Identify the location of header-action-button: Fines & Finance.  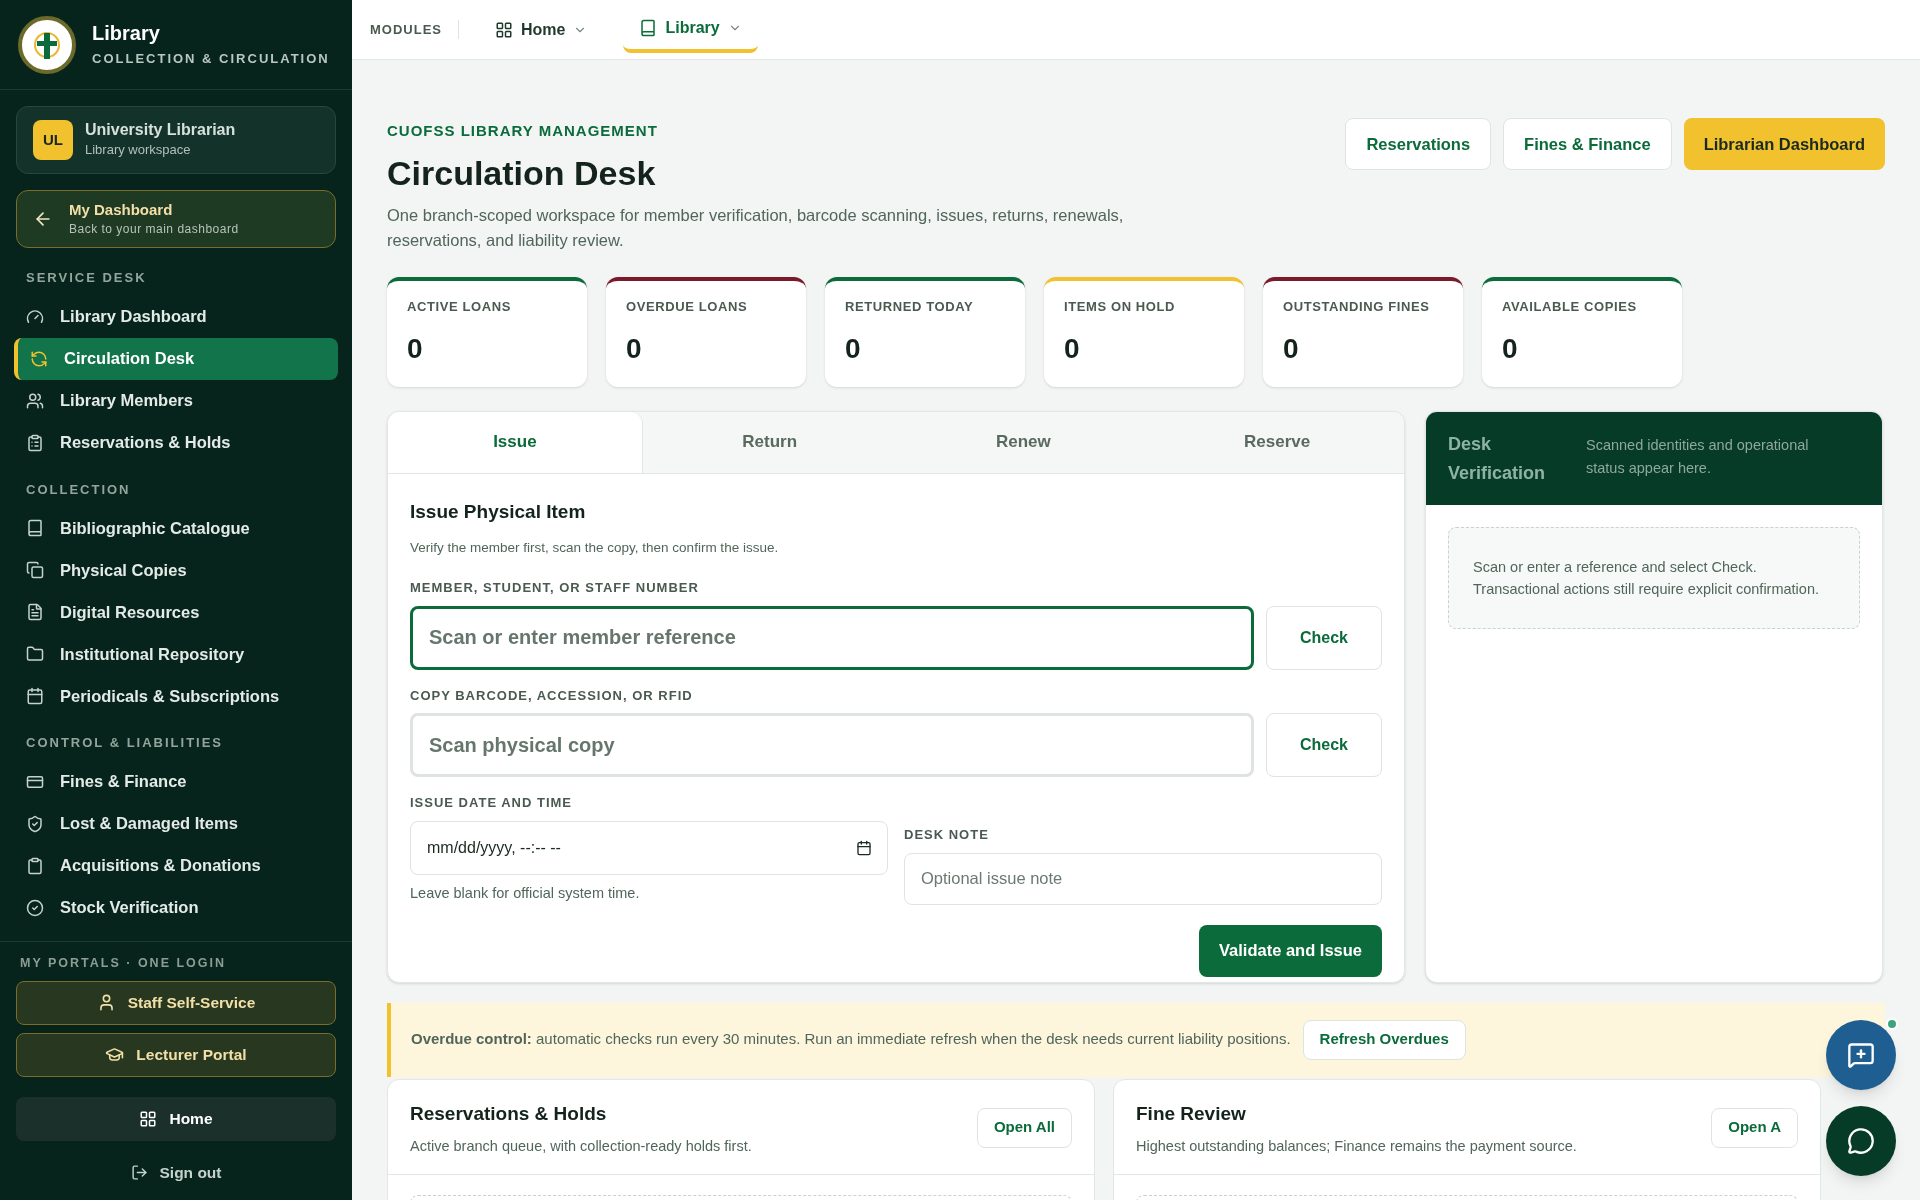
(1587, 144).